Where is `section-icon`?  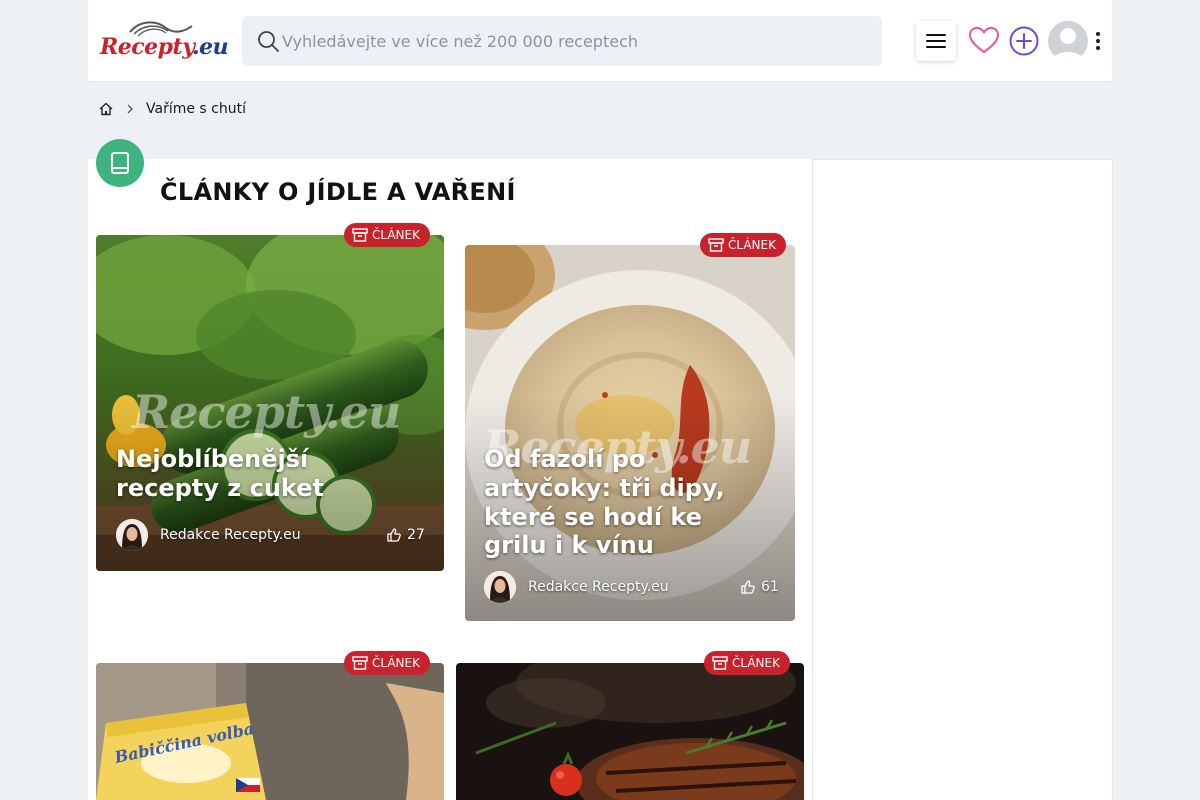
section-icon is located at coordinates (120, 163).